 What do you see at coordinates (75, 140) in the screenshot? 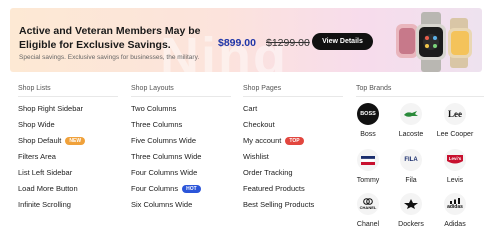
I see `menu-badge: NEW` at bounding box center [75, 140].